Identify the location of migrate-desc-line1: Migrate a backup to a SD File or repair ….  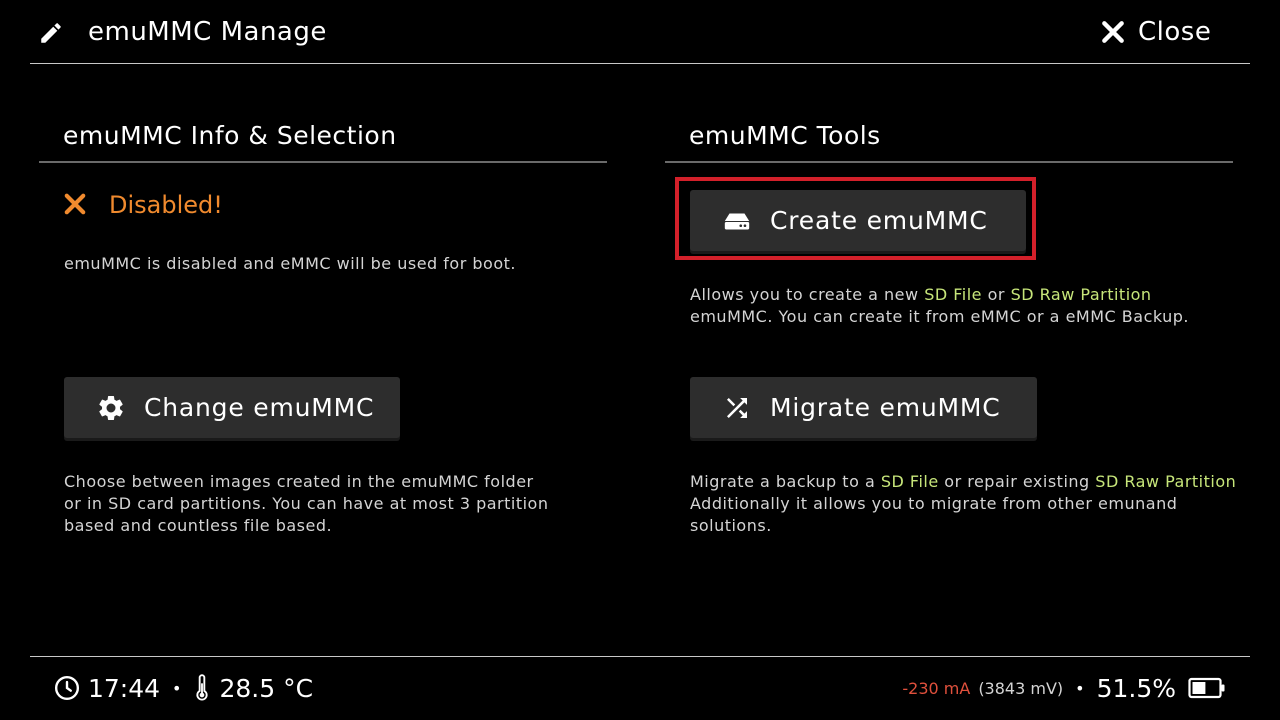
(963, 482).